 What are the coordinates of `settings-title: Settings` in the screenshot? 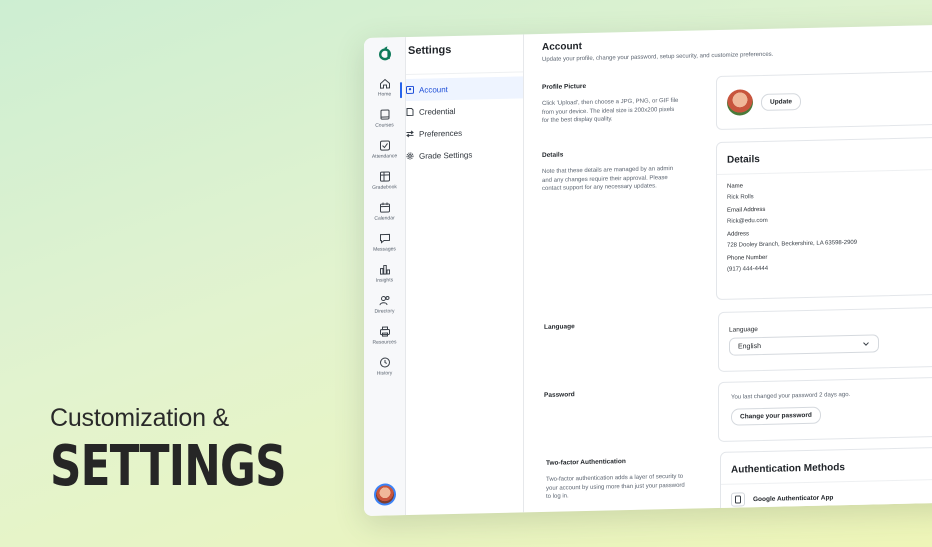 It's located at (464, 59).